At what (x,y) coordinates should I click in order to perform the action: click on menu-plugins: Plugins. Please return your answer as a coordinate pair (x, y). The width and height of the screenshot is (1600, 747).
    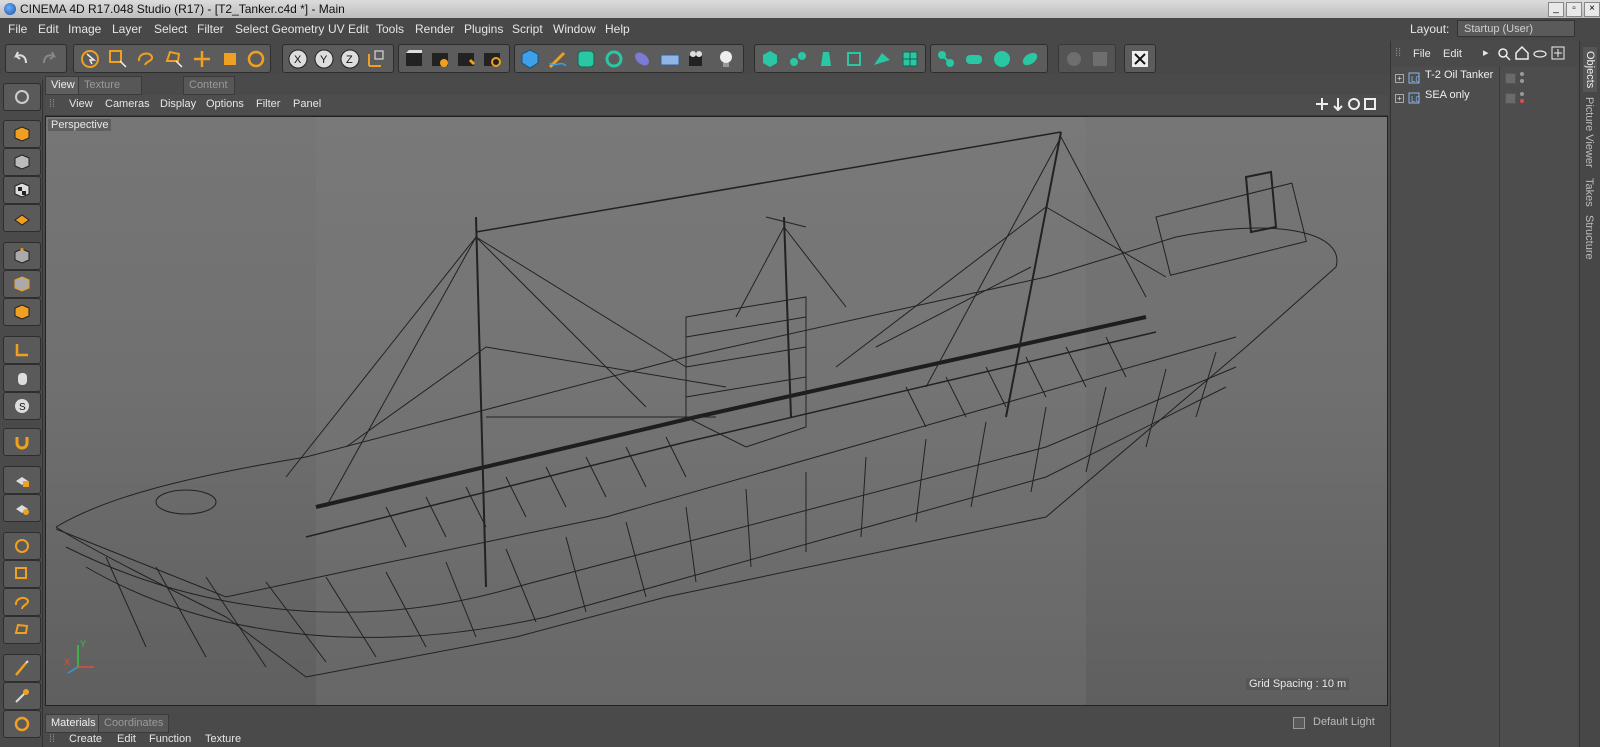
    Looking at the image, I should click on (483, 29).